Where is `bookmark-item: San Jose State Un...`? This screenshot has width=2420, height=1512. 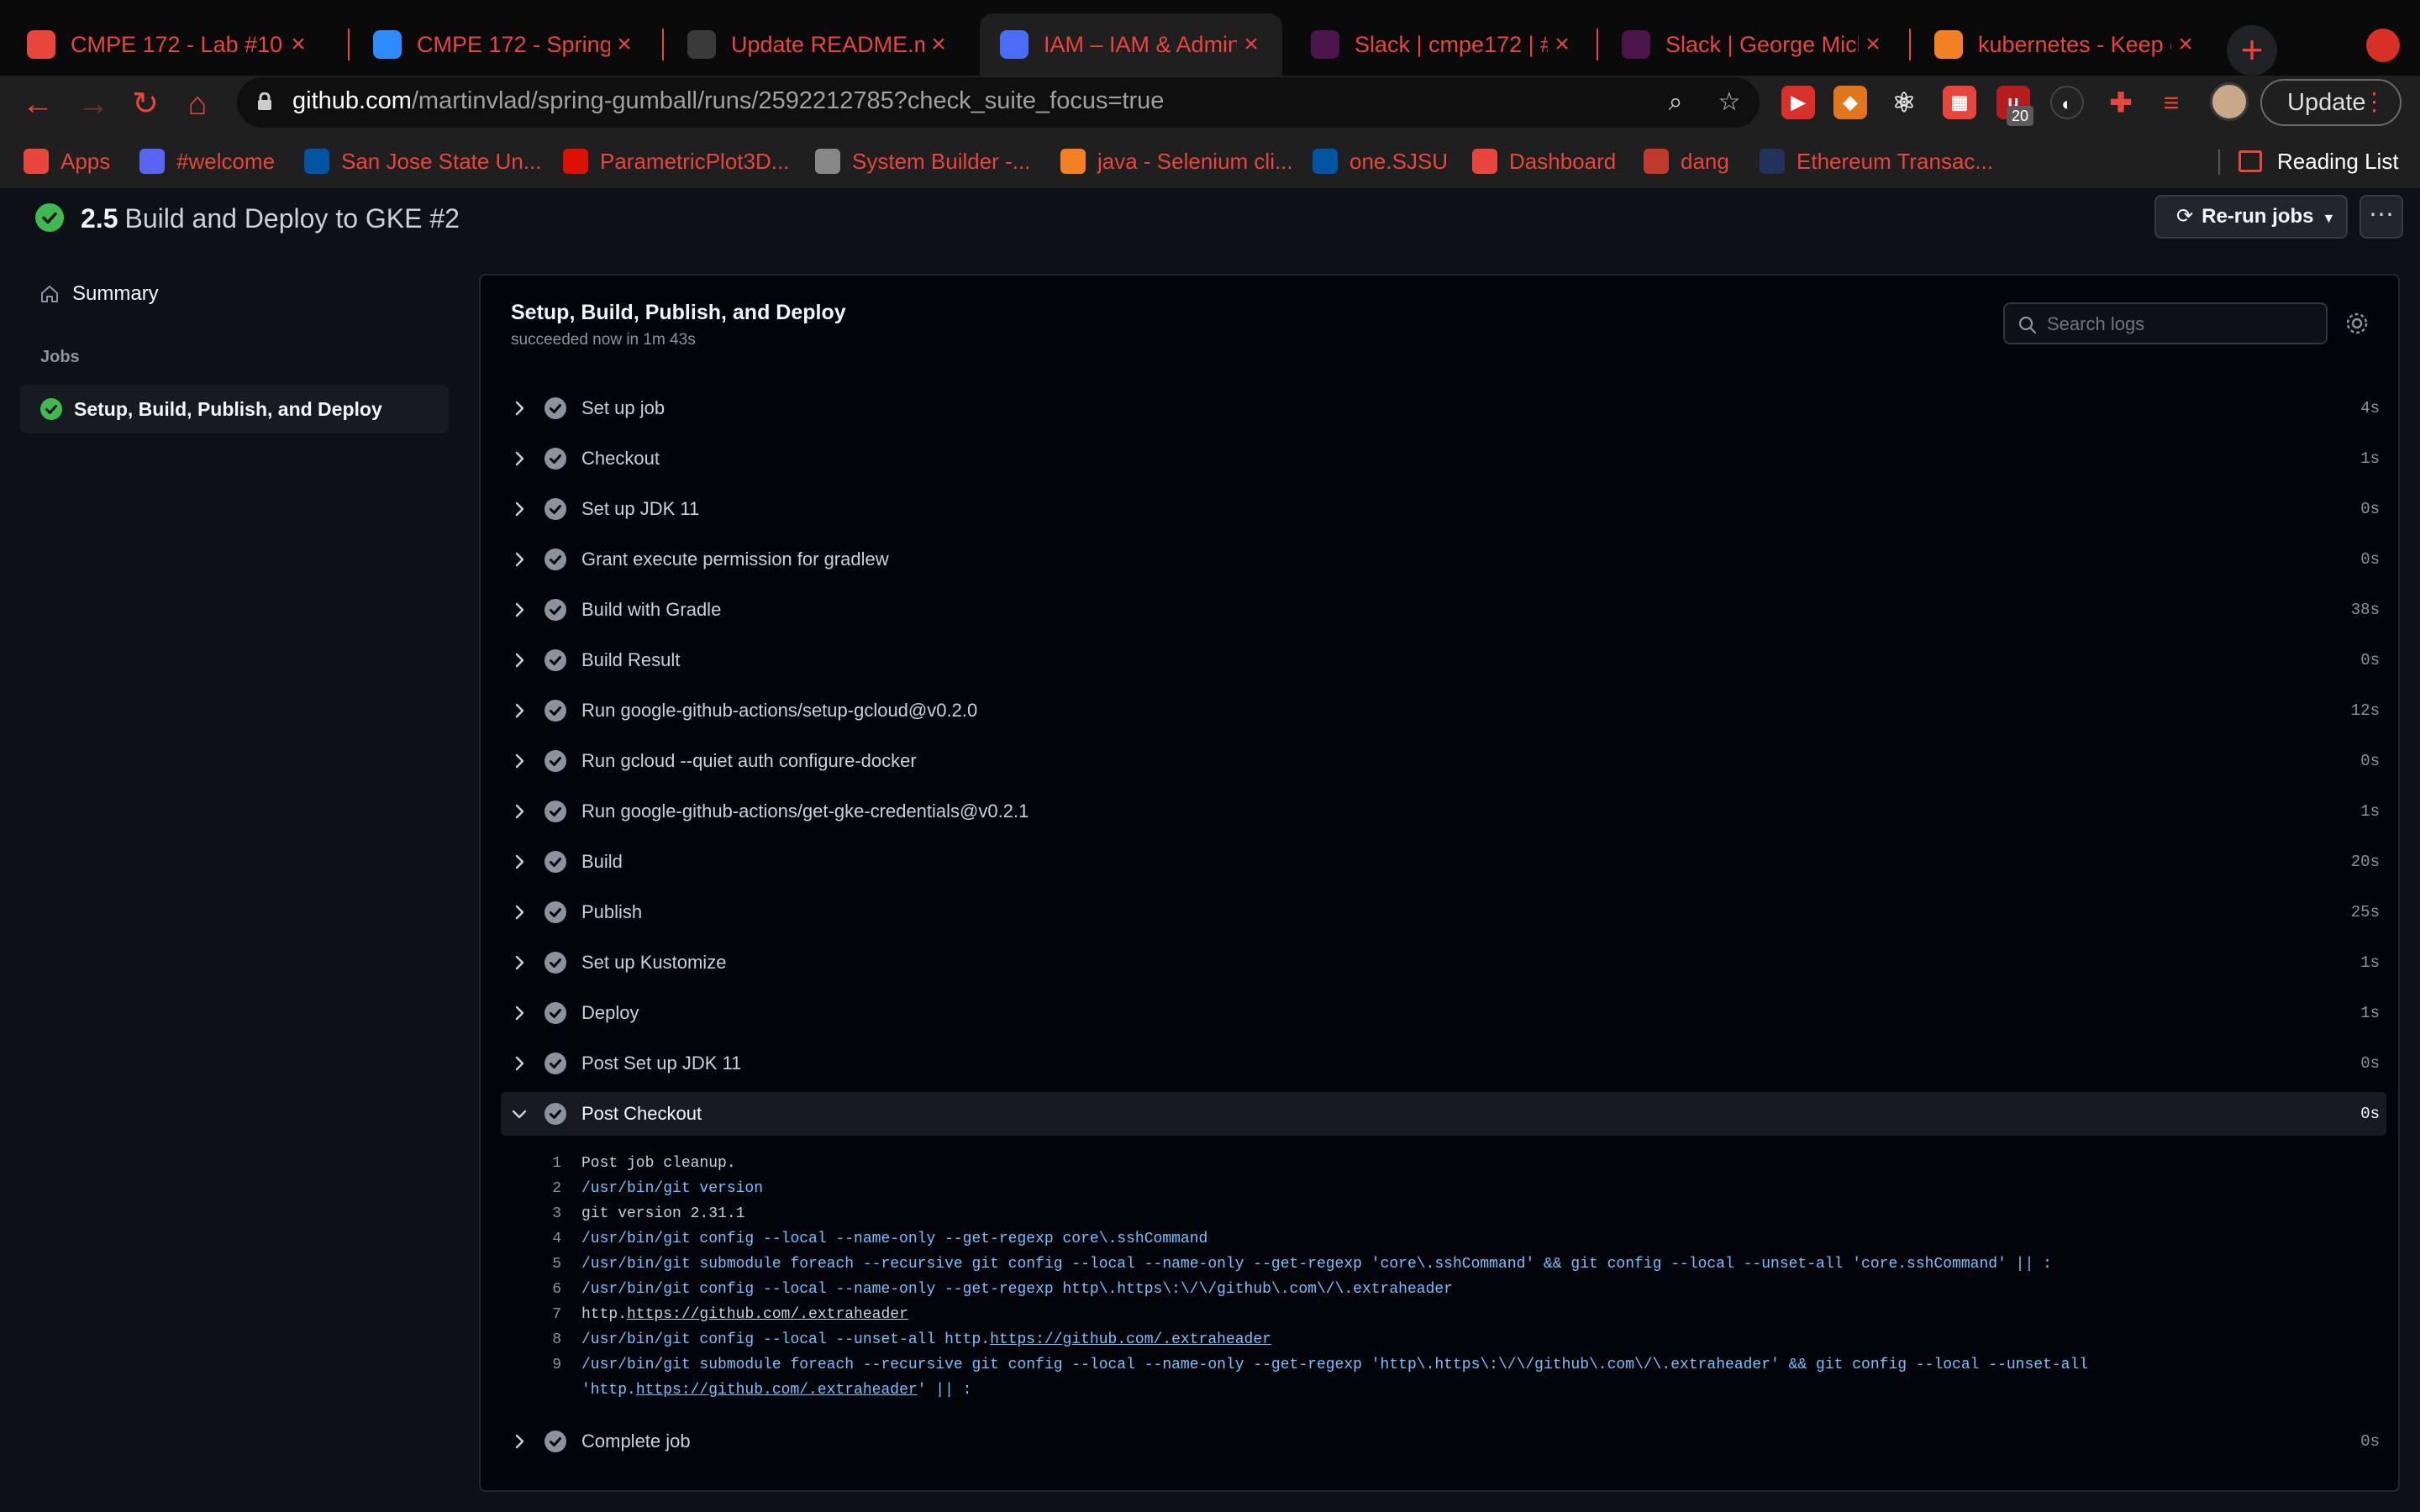
bookmark-item: San Jose State Un... is located at coordinates (422, 161).